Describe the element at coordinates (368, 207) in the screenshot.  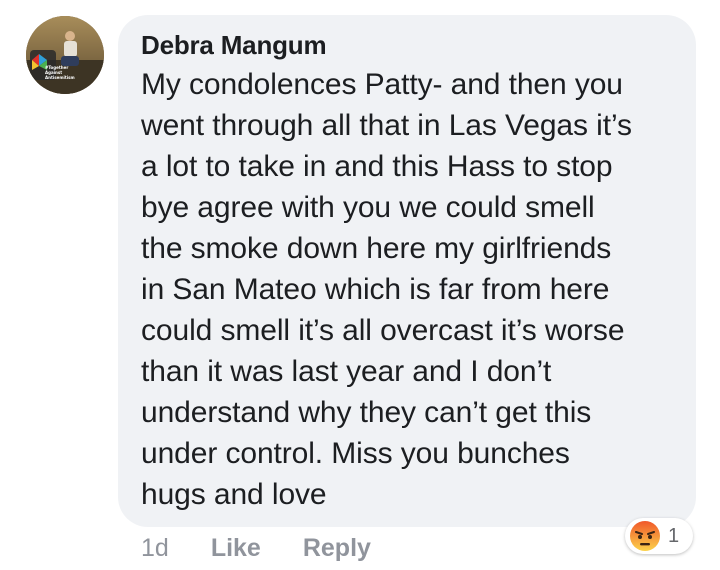
I see `comment-line: bye agree with you we could smell` at that location.